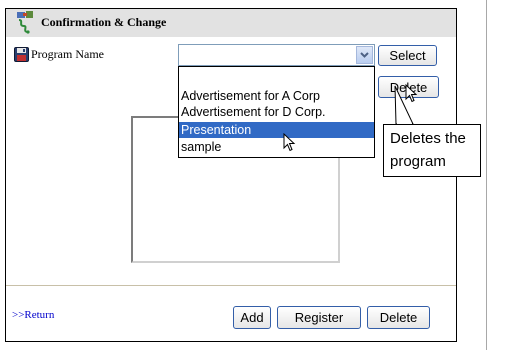 The width and height of the screenshot is (516, 350). What do you see at coordinates (411, 93) in the screenshot?
I see `mouse-pointer-icon` at bounding box center [411, 93].